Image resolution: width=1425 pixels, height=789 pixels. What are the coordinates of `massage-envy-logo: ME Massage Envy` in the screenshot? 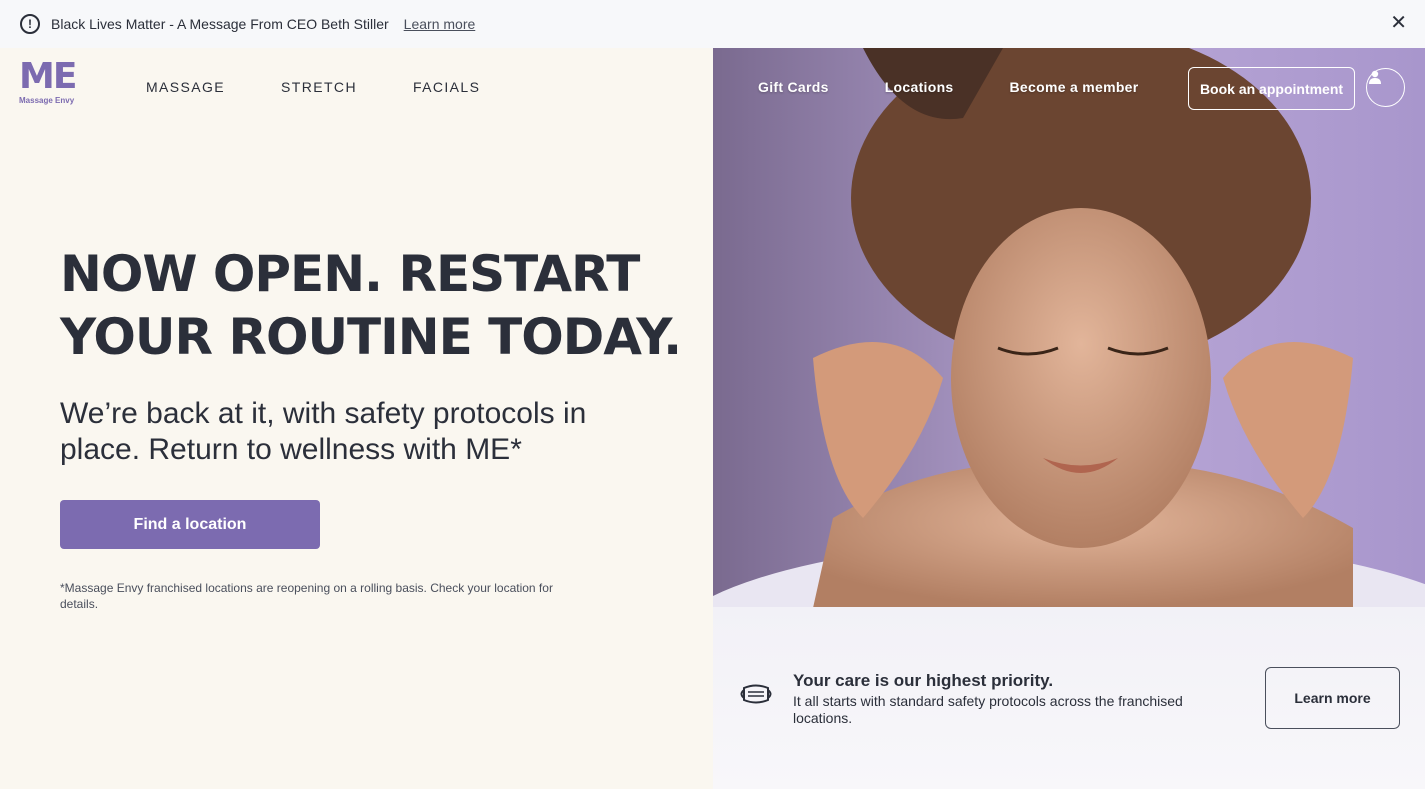 It's located at (49, 84).